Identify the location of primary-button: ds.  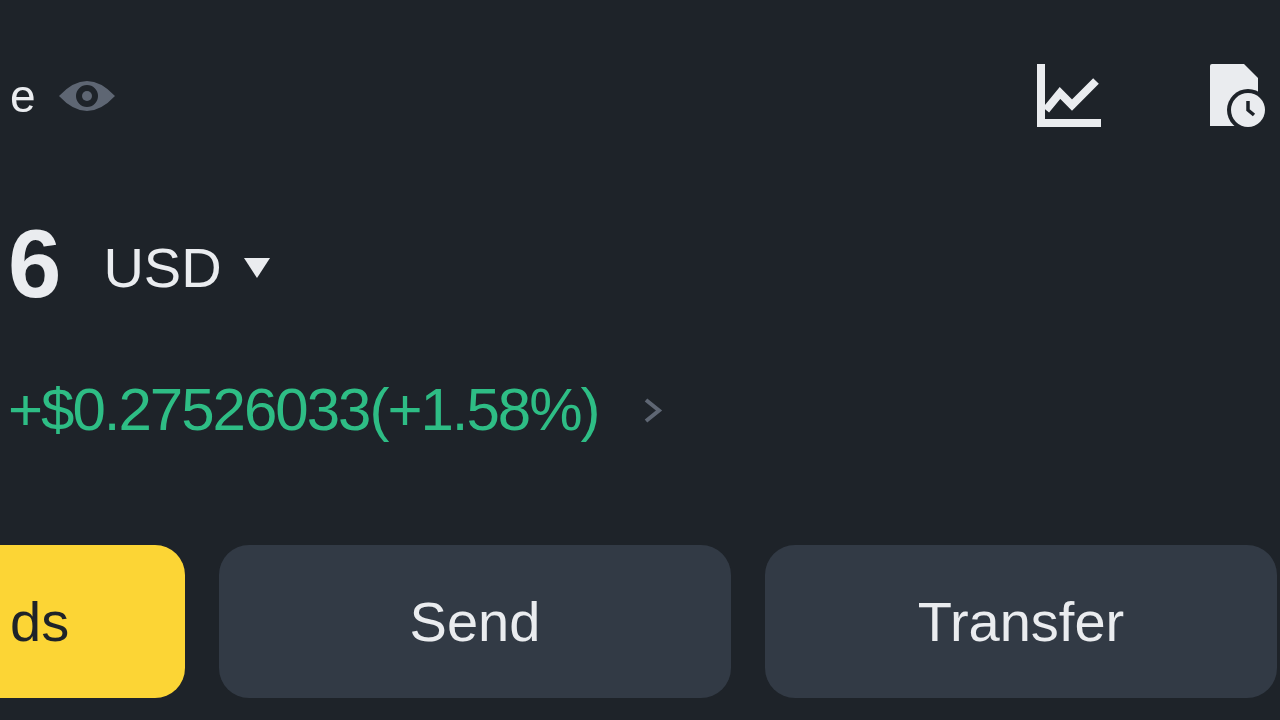
(92, 621).